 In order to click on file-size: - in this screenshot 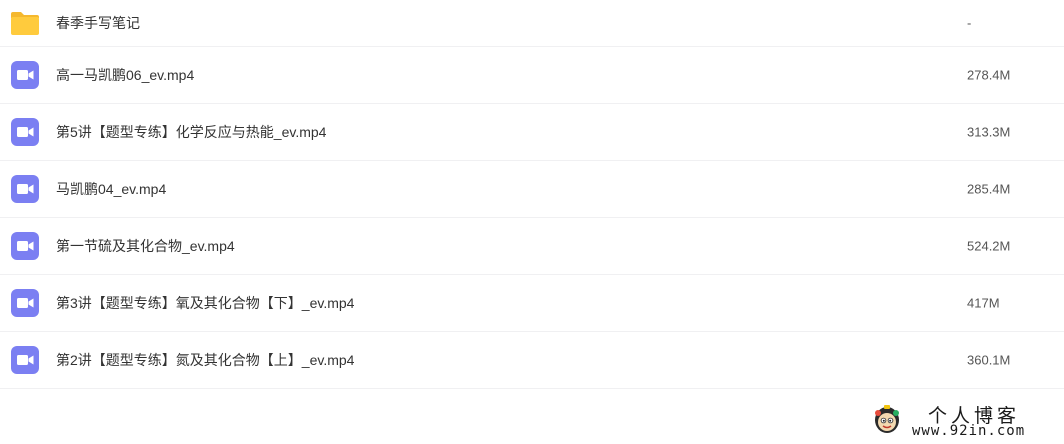, I will do `click(969, 23)`.